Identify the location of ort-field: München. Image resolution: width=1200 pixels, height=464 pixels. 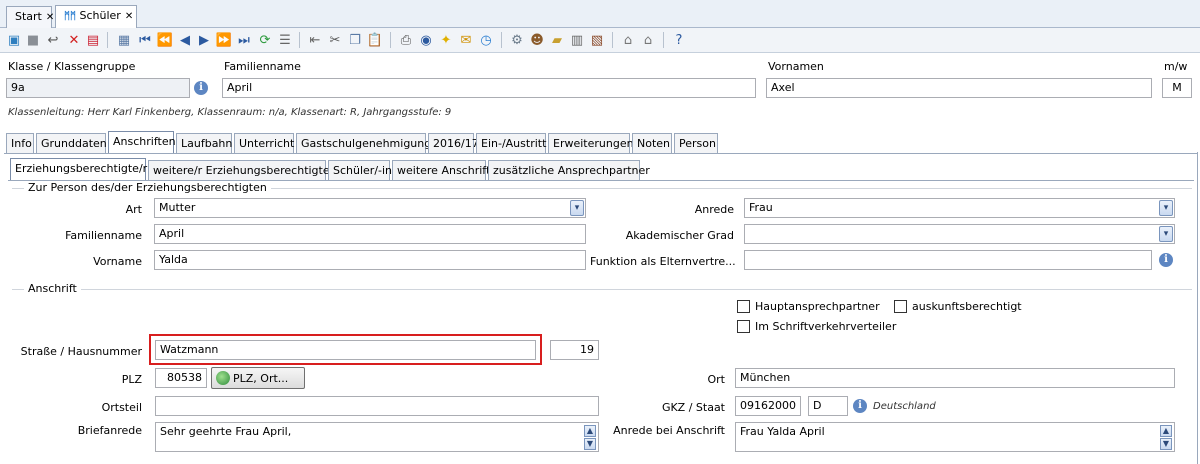
(955, 378).